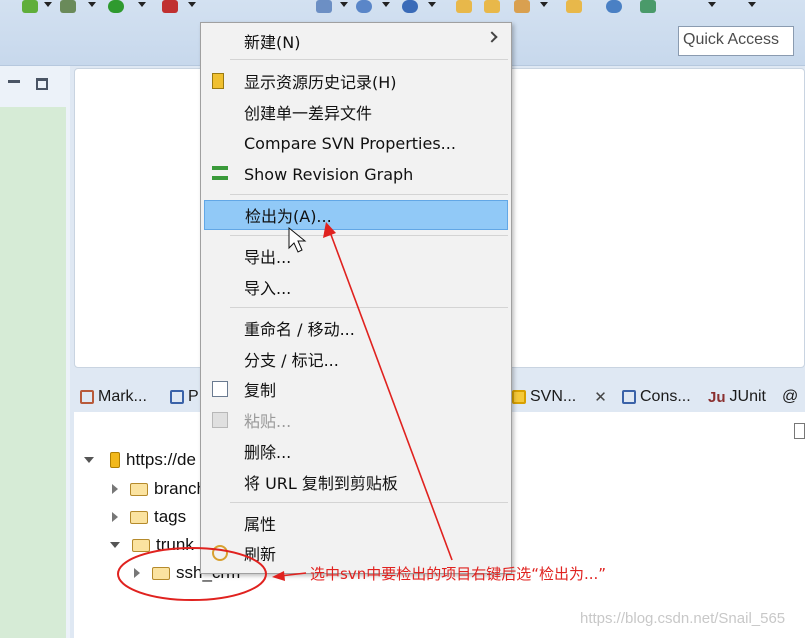 The height and width of the screenshot is (638, 805). I want to click on menu-item-label: Show Revision Graph, so click(329, 174).